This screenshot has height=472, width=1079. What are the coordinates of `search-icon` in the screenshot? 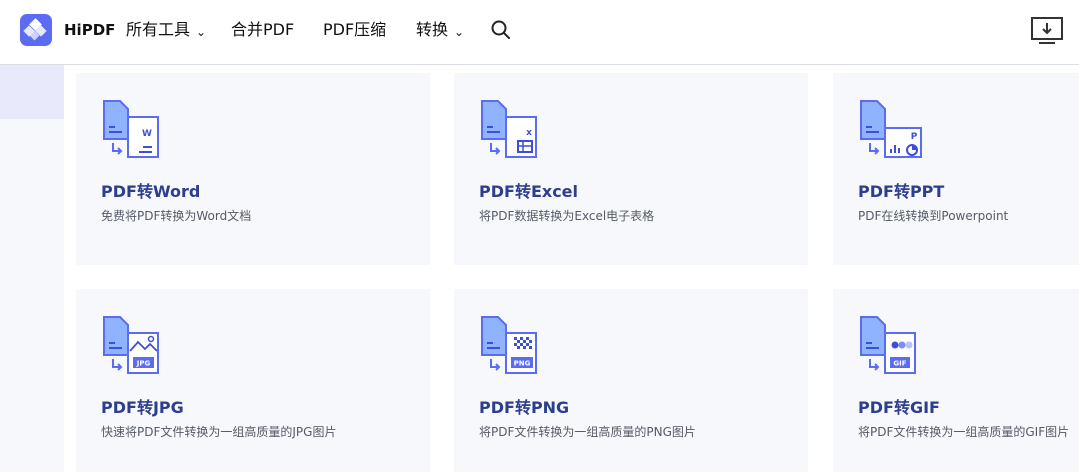 It's located at (500, 29).